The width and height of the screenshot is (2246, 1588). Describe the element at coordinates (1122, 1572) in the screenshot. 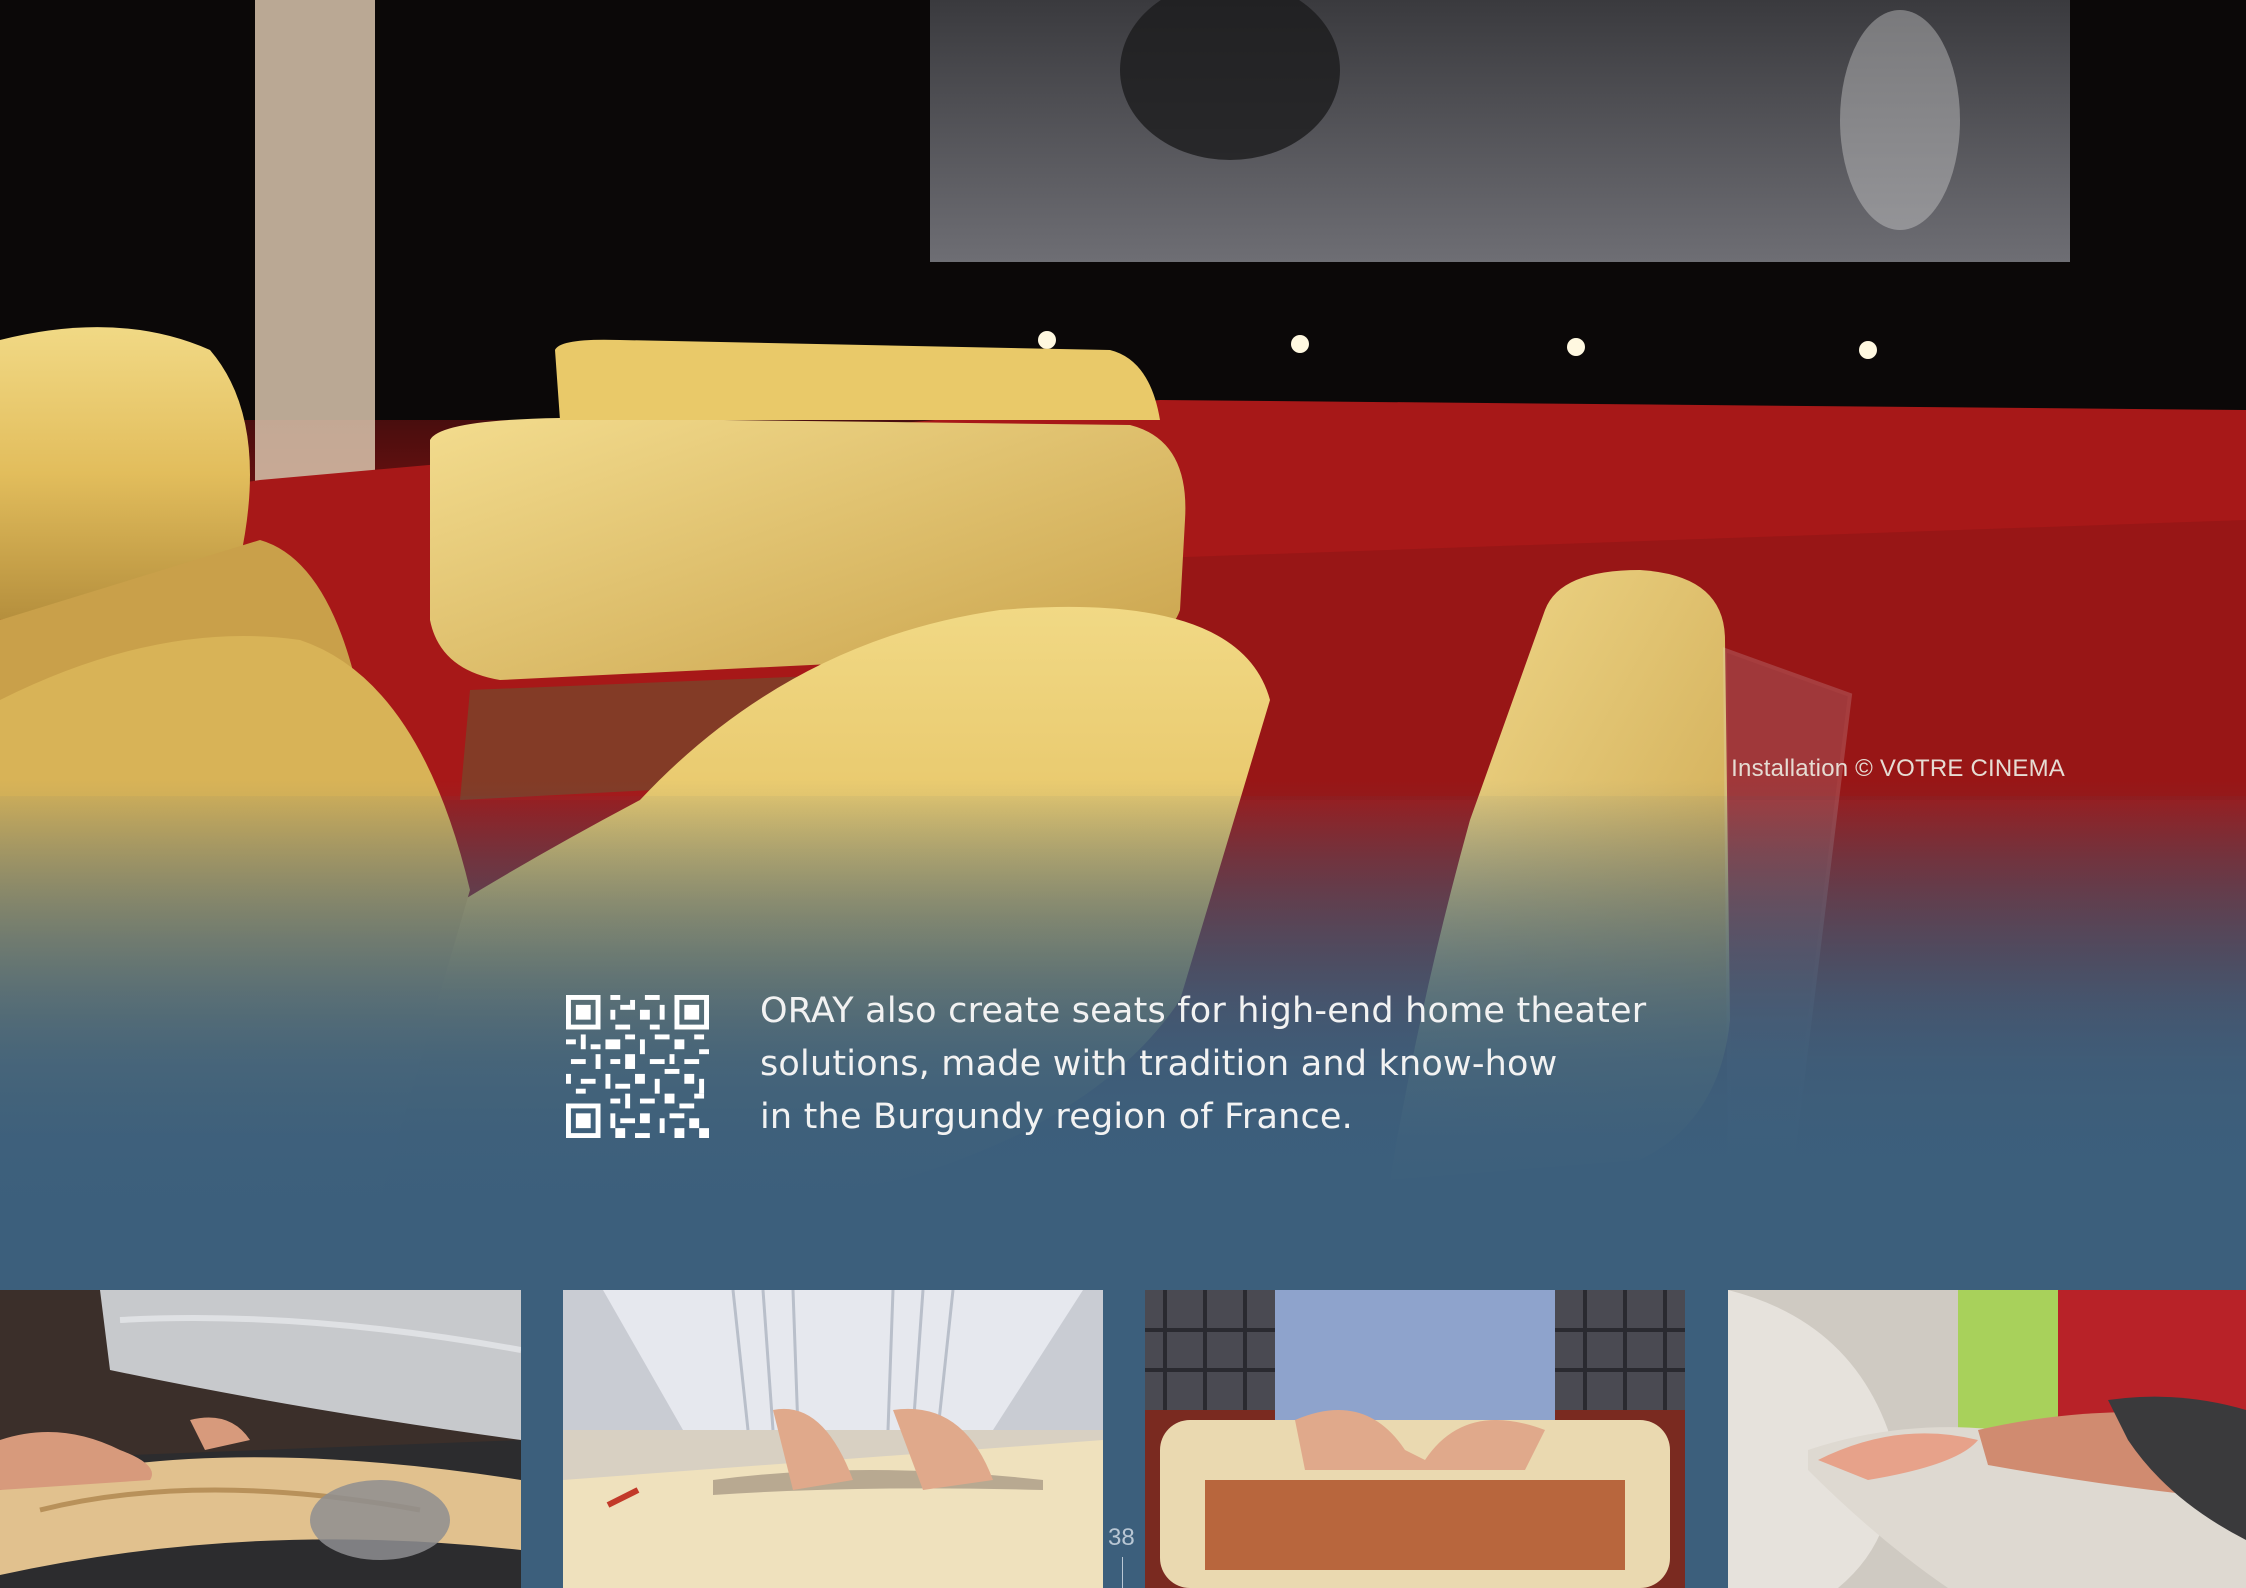

I see `page-number-rule` at that location.